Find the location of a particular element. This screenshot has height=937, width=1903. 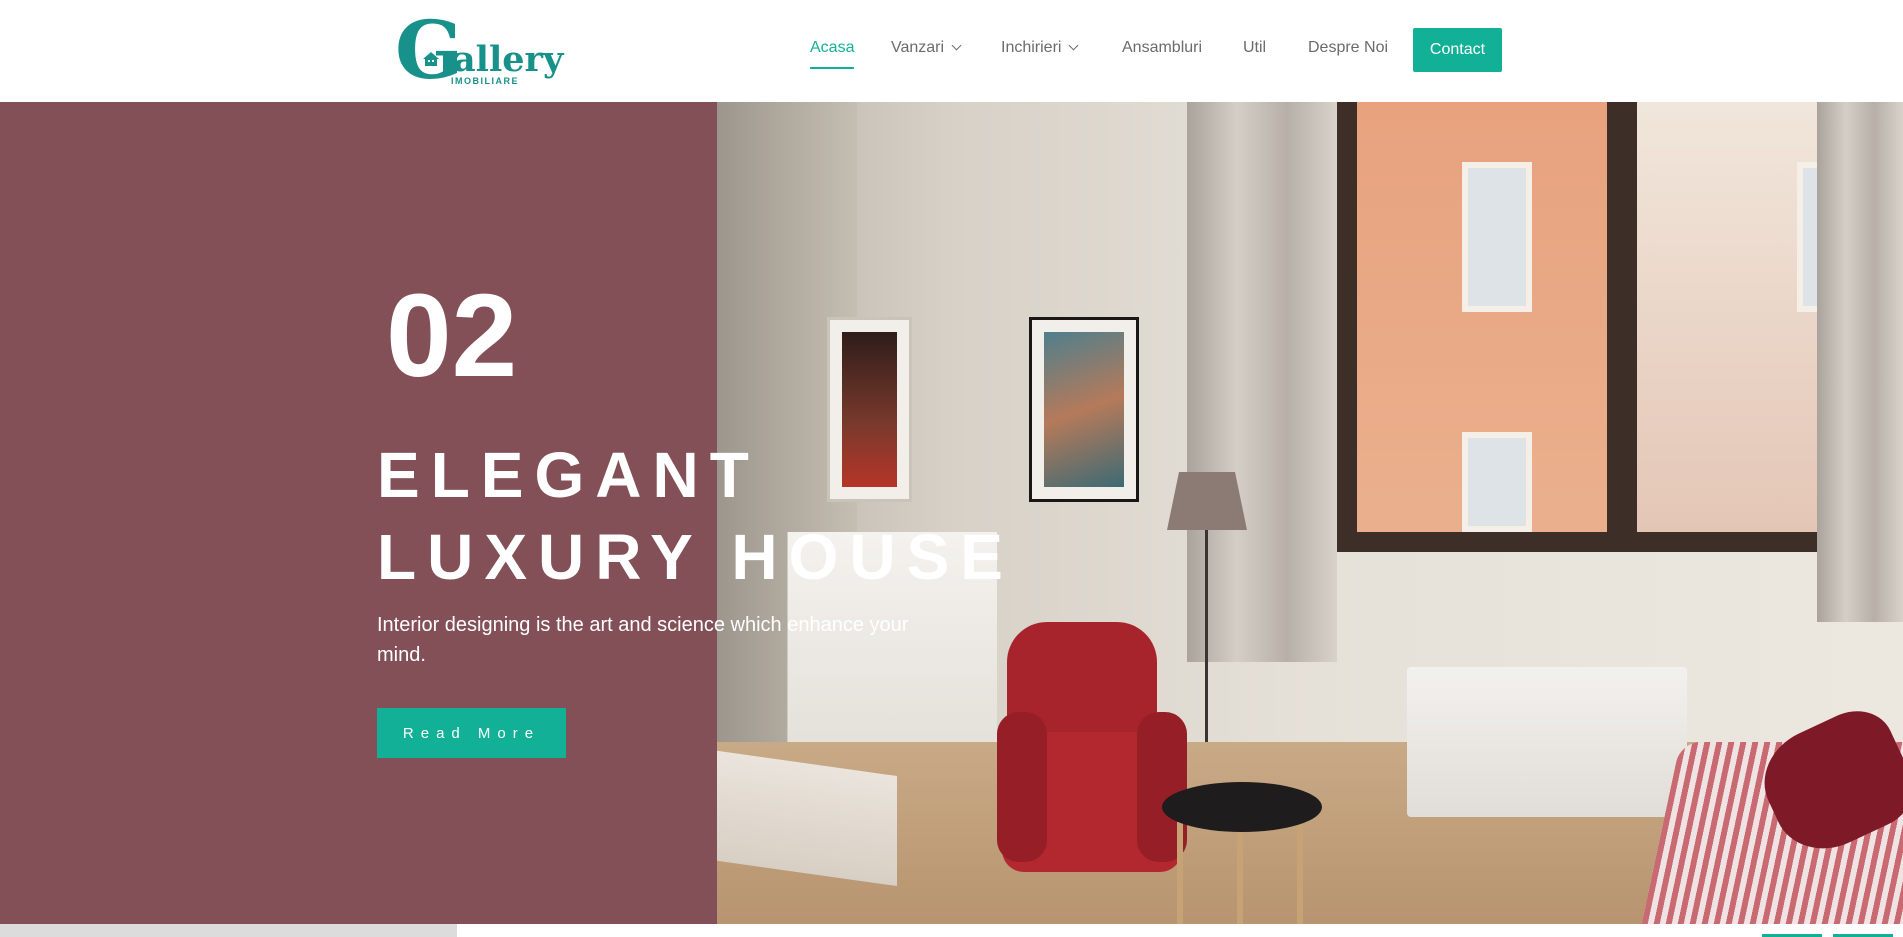

photo-armchair-arm is located at coordinates (1022, 787).